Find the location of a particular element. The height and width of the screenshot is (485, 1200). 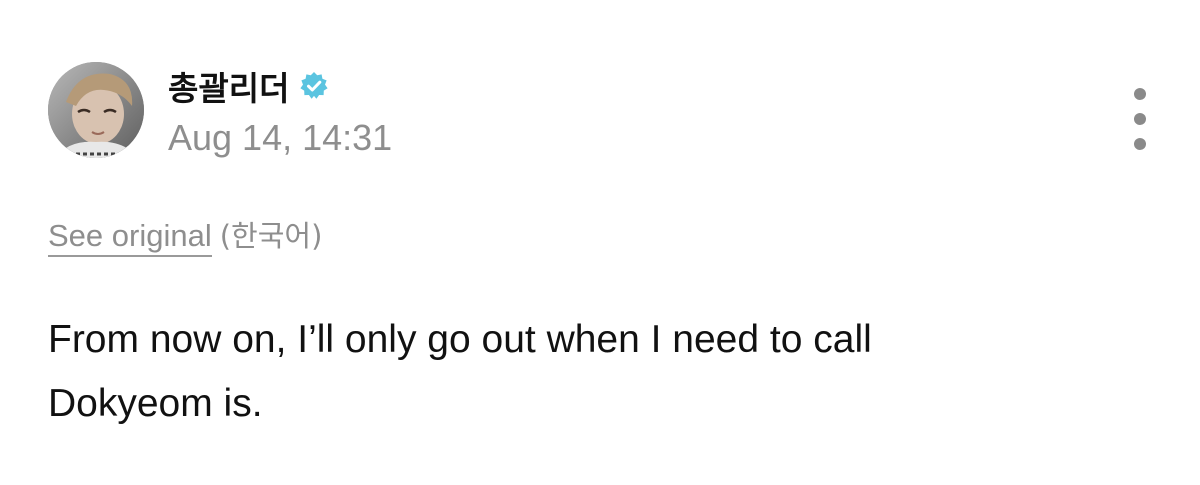

verified-badge-icon is located at coordinates (314, 86).